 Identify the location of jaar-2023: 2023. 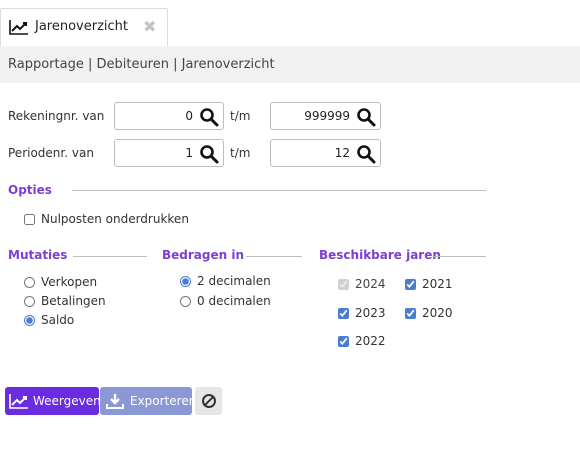
(362, 313).